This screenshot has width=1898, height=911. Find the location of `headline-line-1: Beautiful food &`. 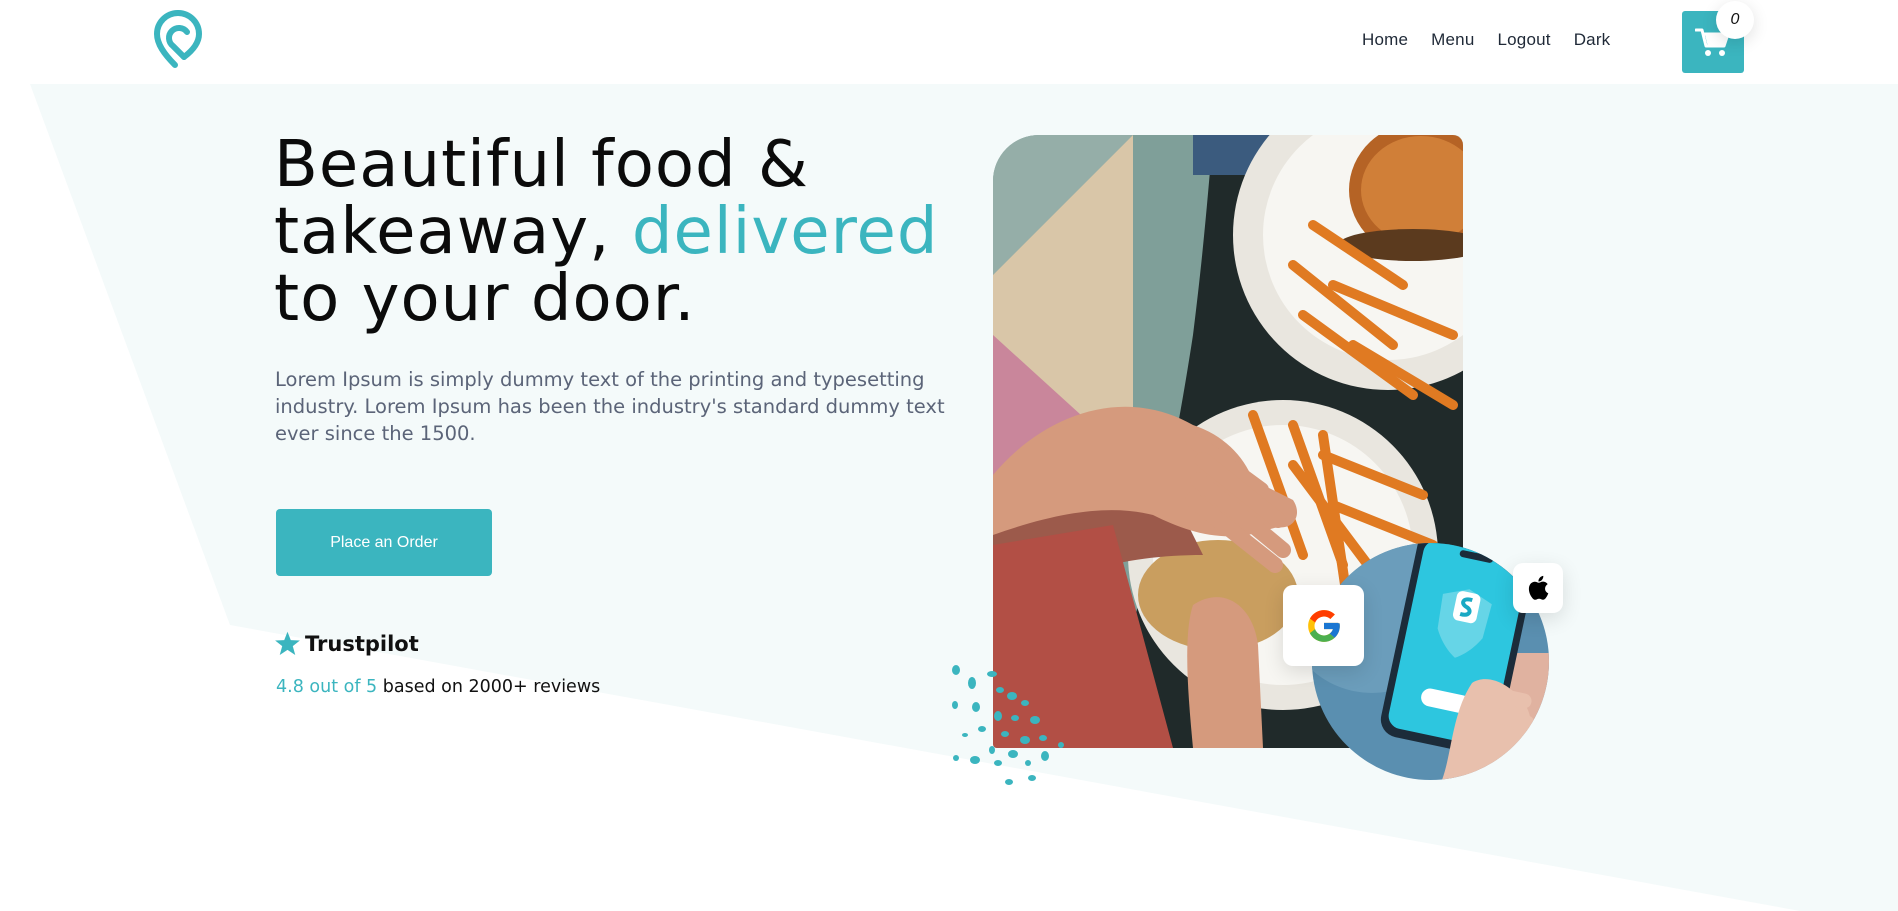

headline-line-1: Beautiful food & is located at coordinates (541, 165).